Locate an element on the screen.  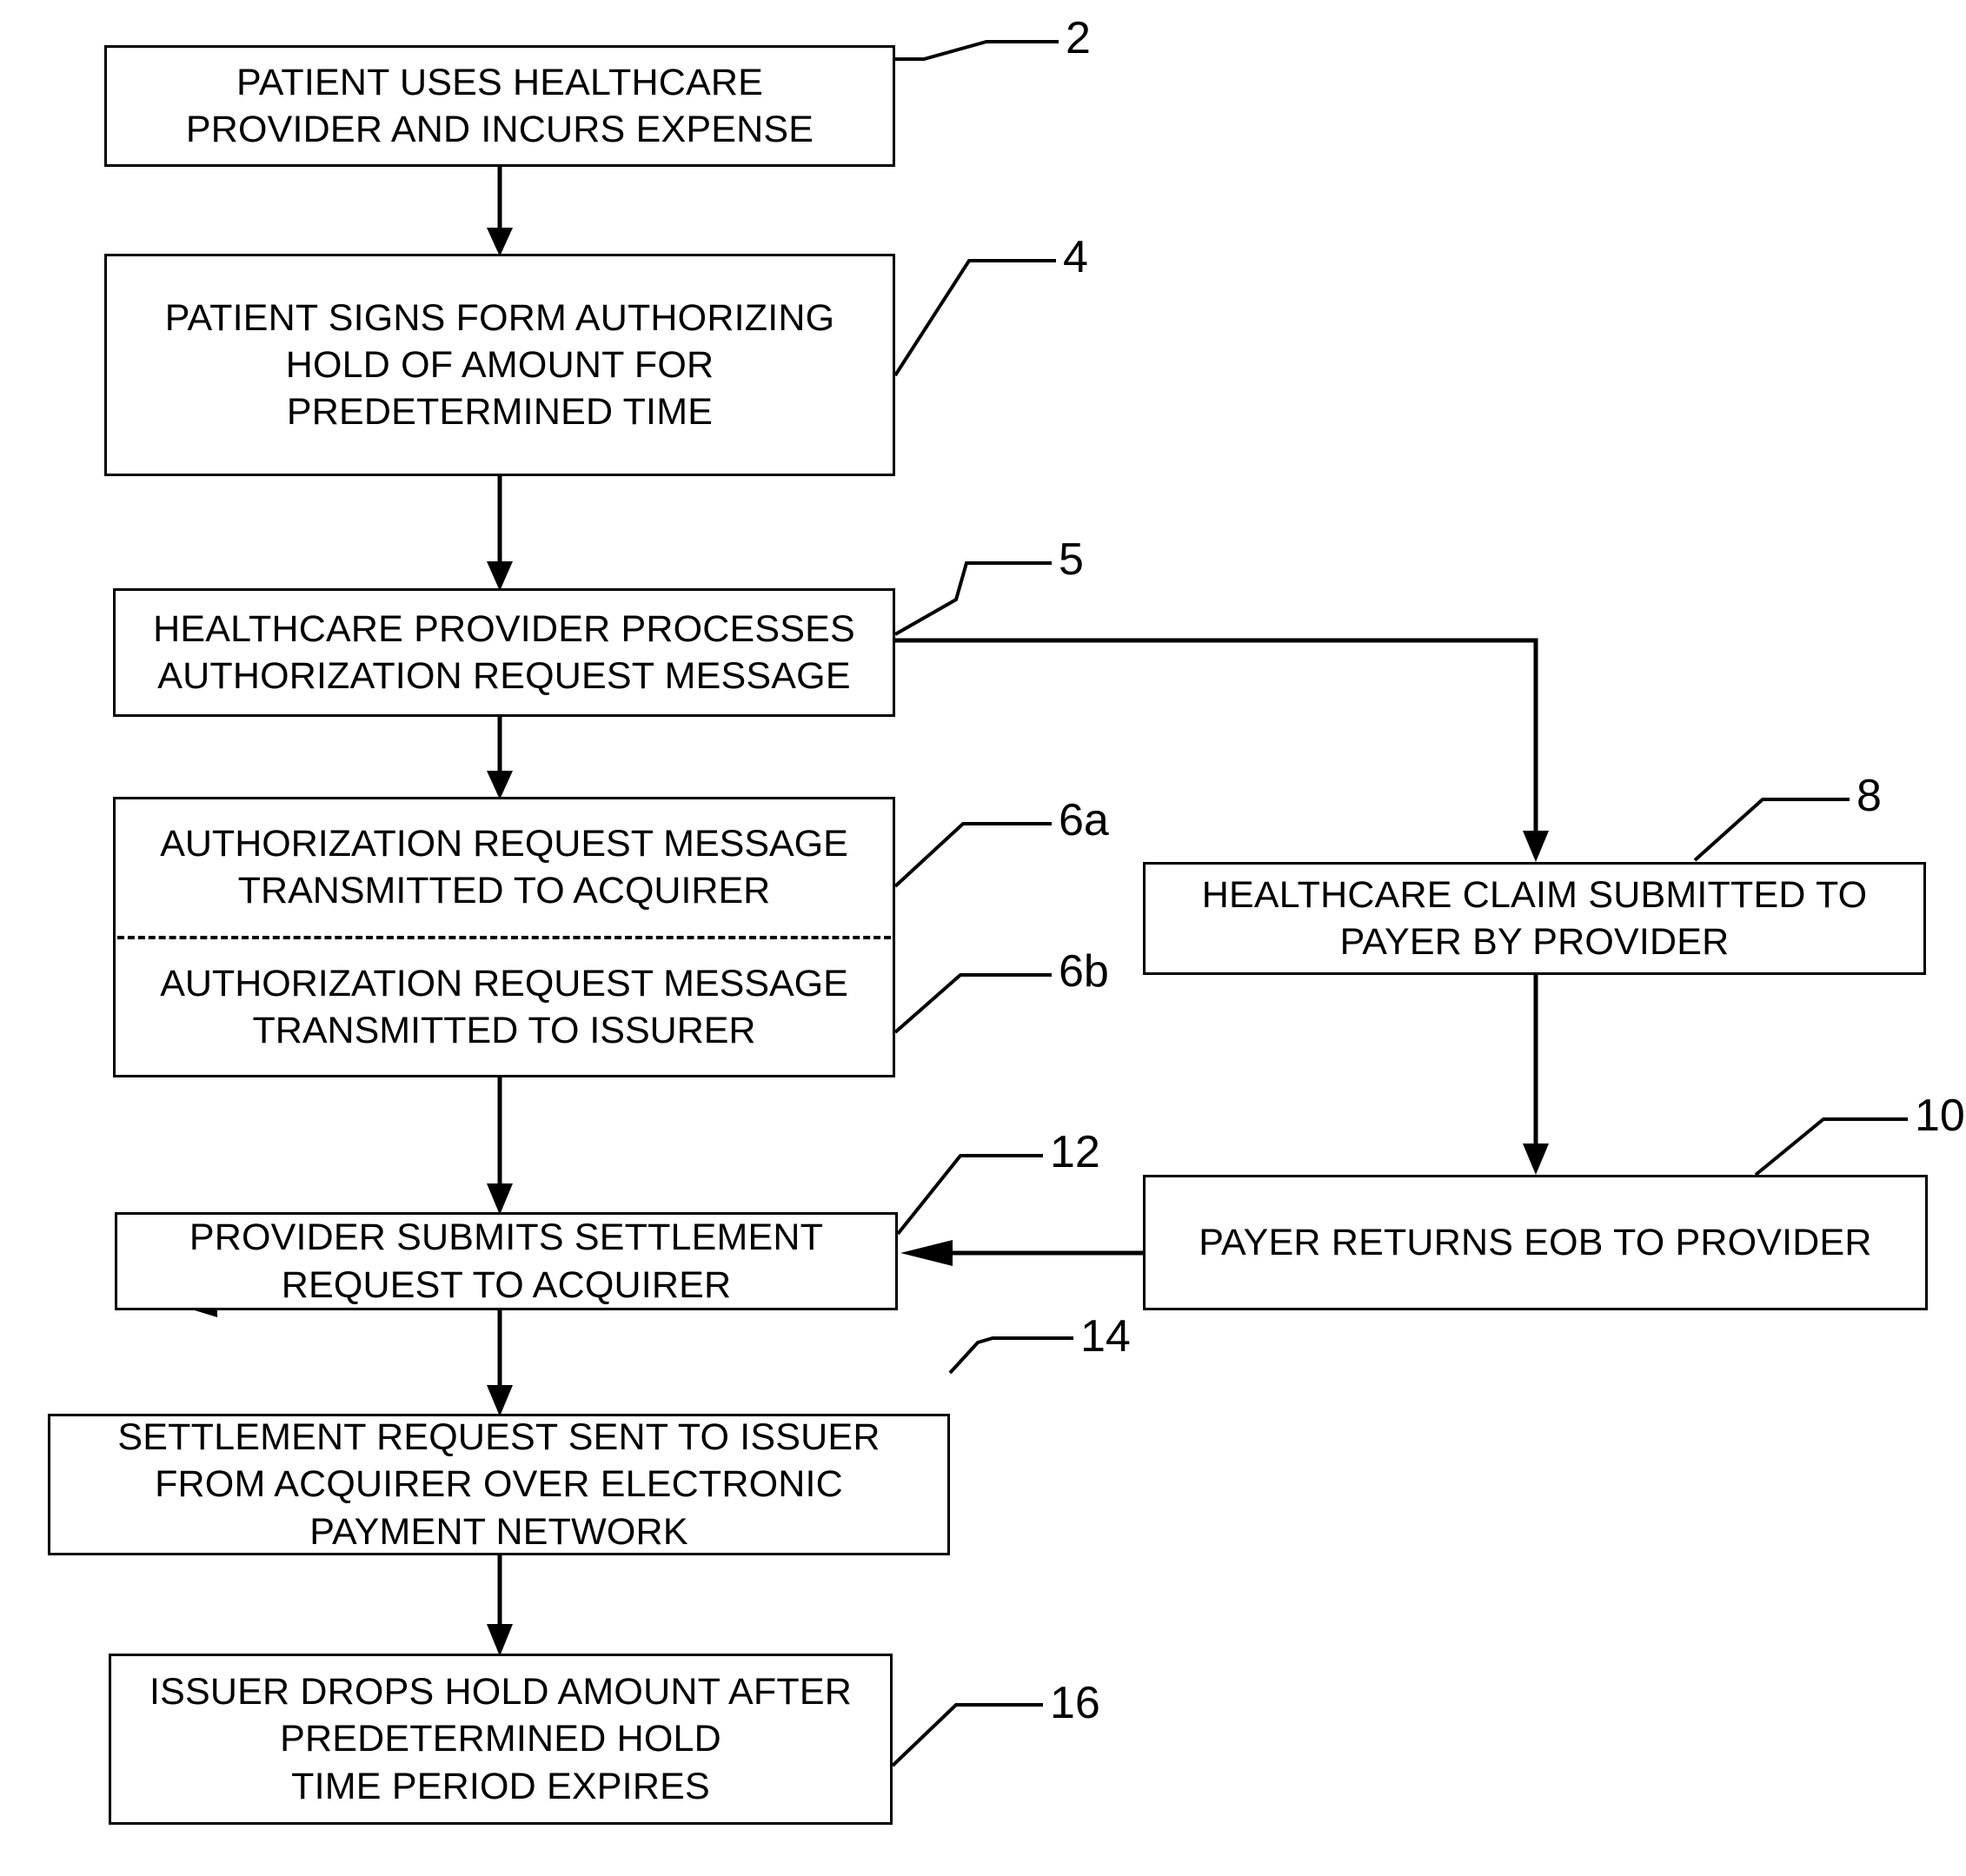
node-16-line-1: ISSUER DROPS HOLD AMOUNT AFTER is located at coordinates (500, 1693).